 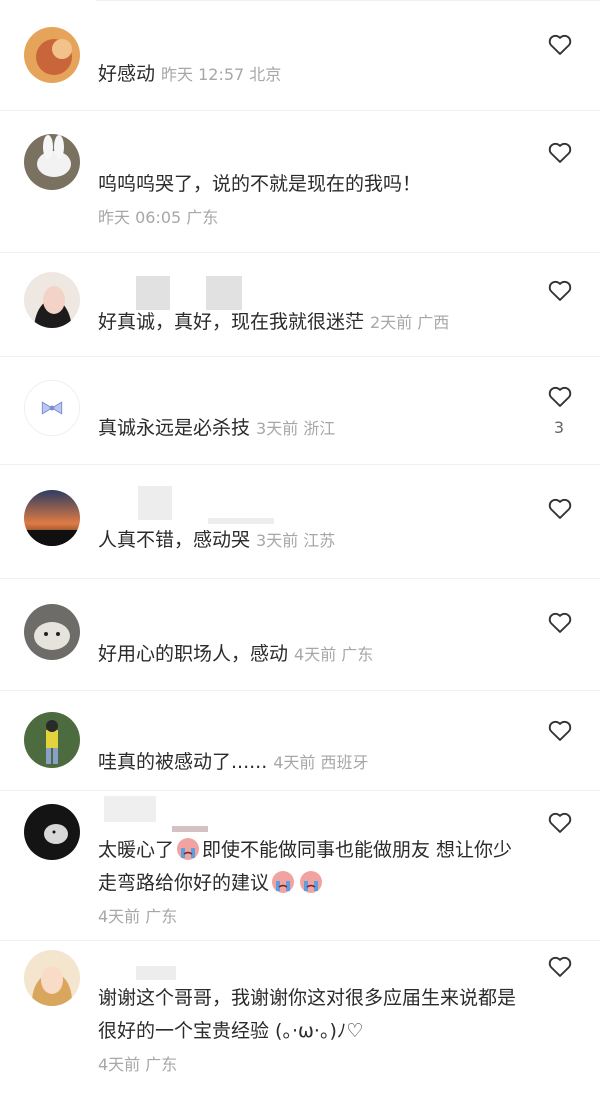 I want to click on comment-body: 好真诚，真好，现在我就很迷茫, so click(x=231, y=322).